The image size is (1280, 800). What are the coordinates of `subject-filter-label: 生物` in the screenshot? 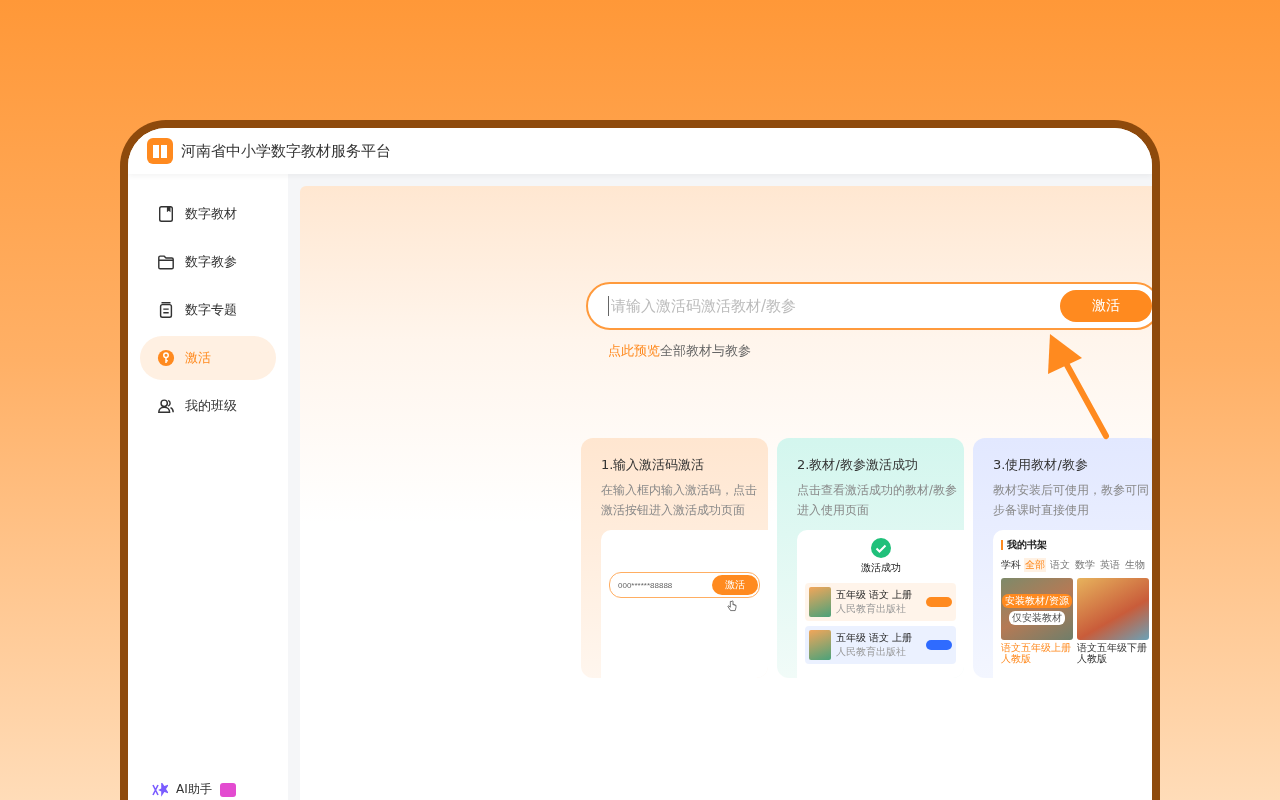 It's located at (1135, 565).